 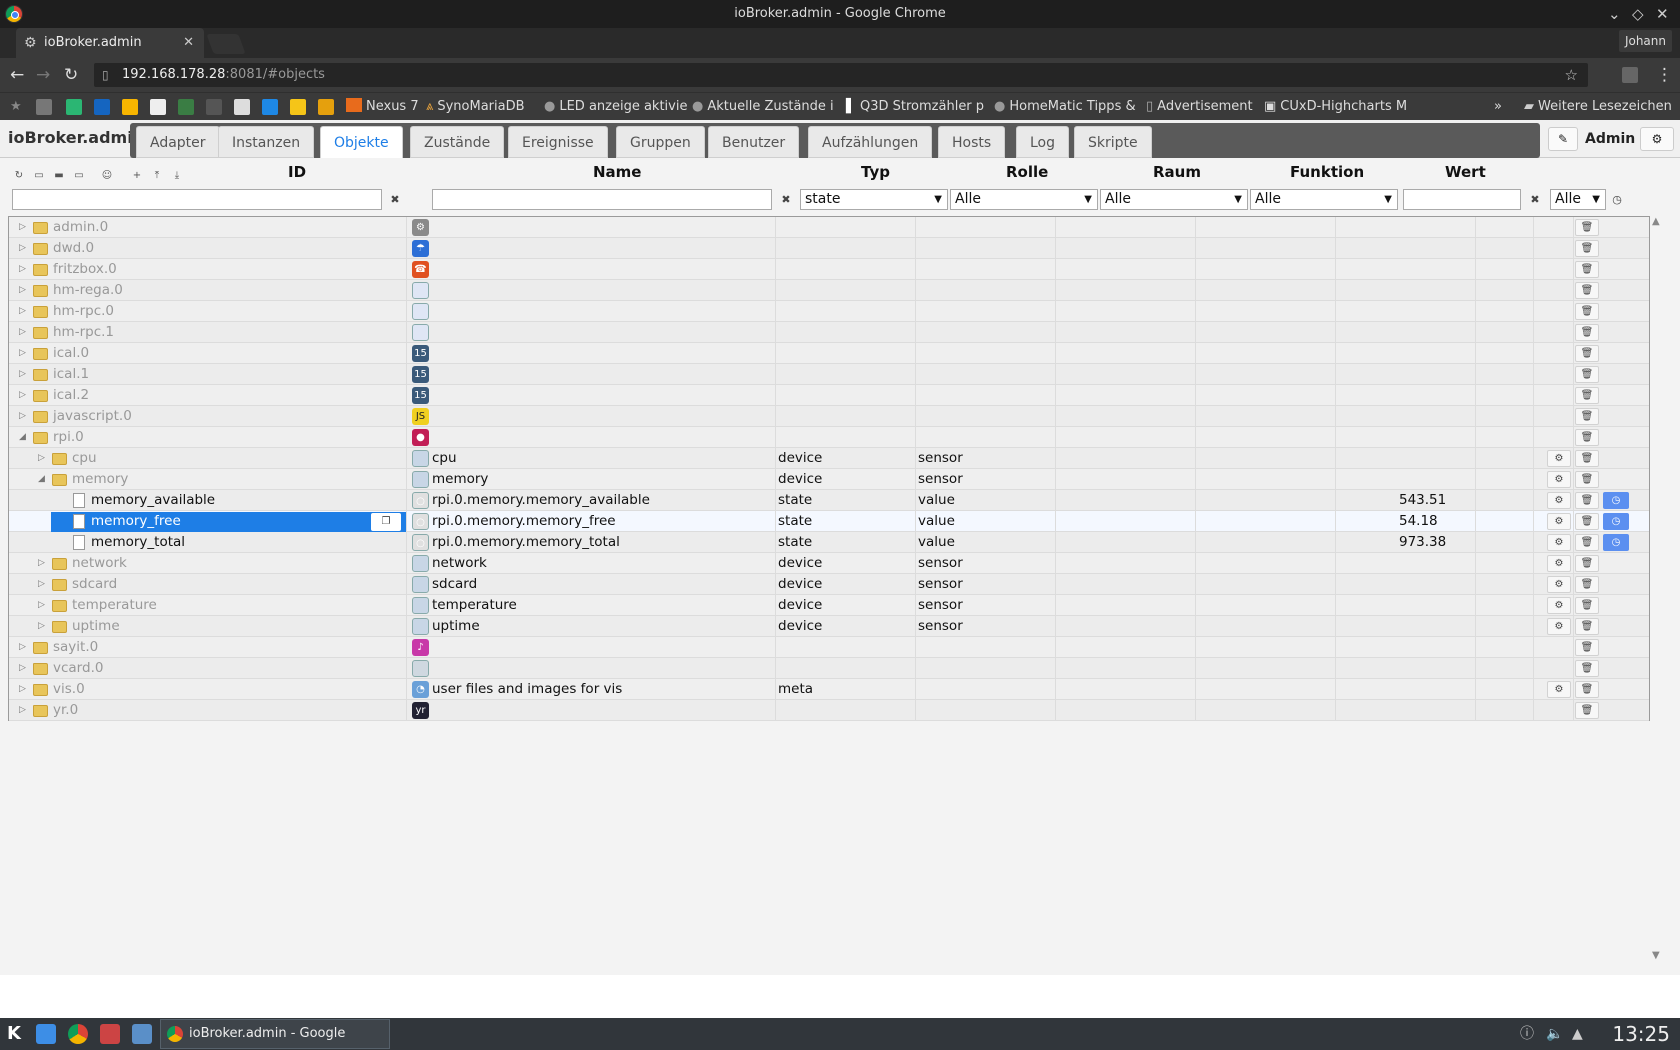 What do you see at coordinates (972, 142) in the screenshot?
I see `tab-hosts: Hosts` at bounding box center [972, 142].